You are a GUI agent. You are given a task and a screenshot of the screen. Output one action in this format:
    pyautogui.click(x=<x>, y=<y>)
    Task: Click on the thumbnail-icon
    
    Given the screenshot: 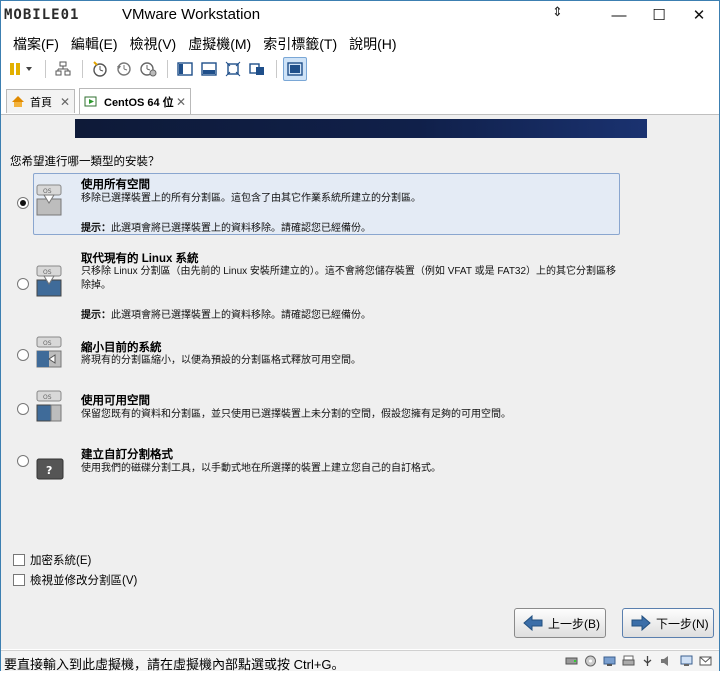 What is the action you would take?
    pyautogui.click(x=209, y=69)
    